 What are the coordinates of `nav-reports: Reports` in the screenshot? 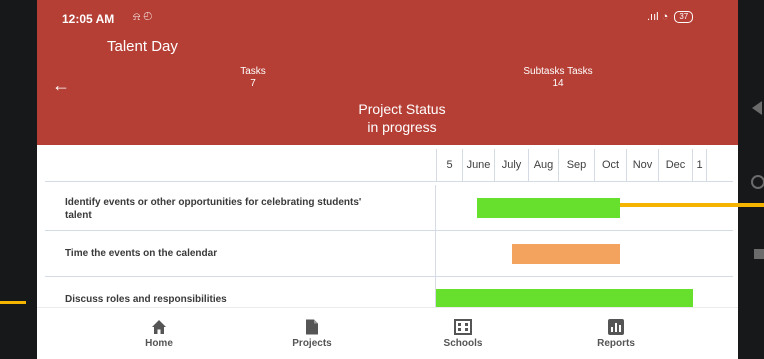 It's located at (616, 333).